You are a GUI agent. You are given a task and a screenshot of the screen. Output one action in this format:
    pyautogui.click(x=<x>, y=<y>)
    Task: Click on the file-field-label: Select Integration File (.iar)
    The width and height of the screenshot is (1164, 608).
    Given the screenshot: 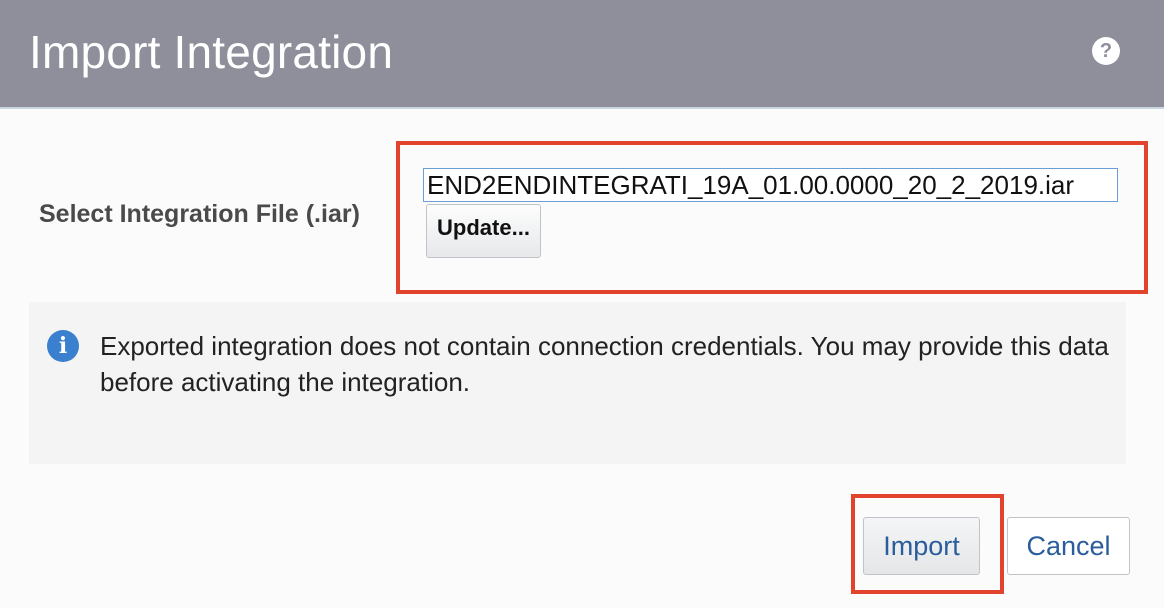 What is the action you would take?
    pyautogui.click(x=199, y=214)
    